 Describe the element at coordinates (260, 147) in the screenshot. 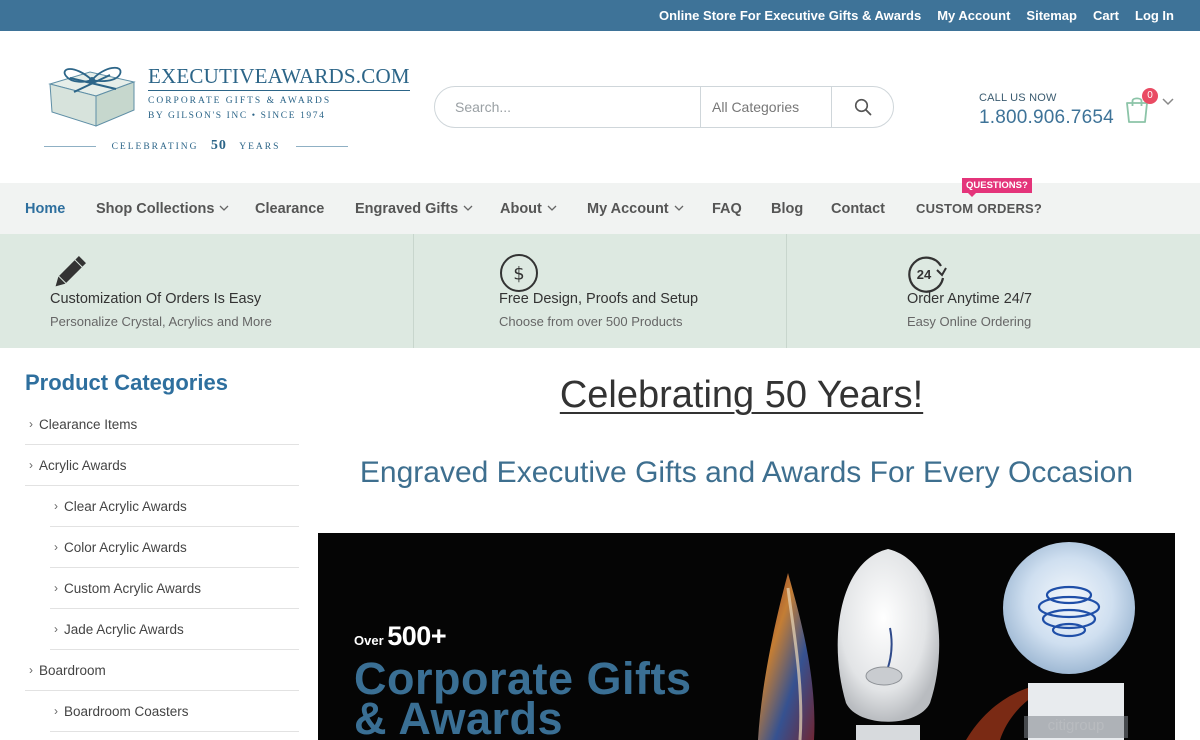

I see `logo-years-text: YEARS` at that location.